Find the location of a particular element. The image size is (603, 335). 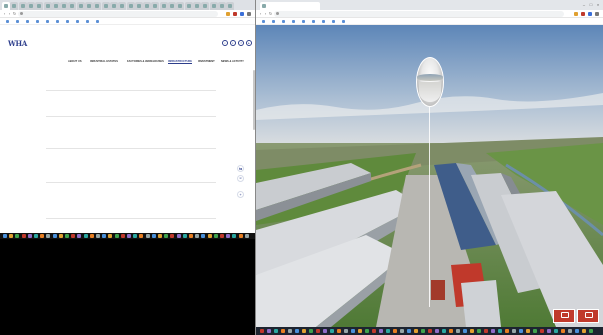

chat-icon: ✉ is located at coordinates (240, 178).